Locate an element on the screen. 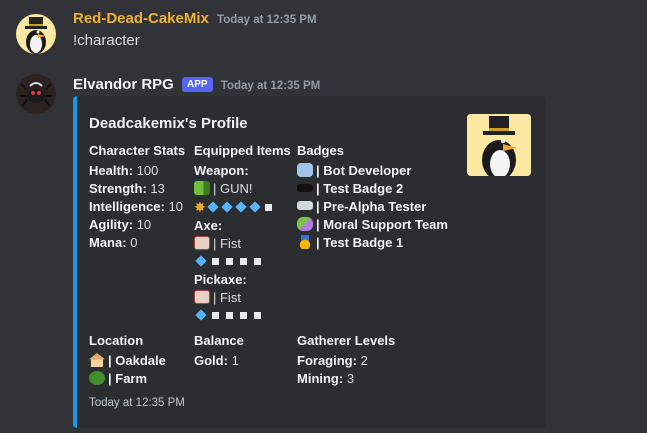  location-item: | Oakdale is located at coordinates (141, 361).